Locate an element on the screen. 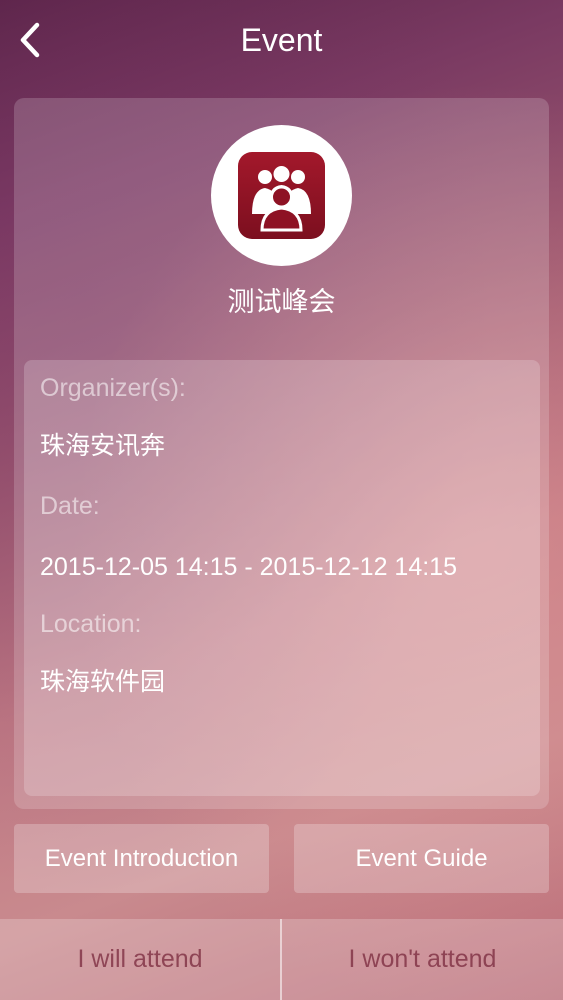  logo-tile is located at coordinates (281, 195).